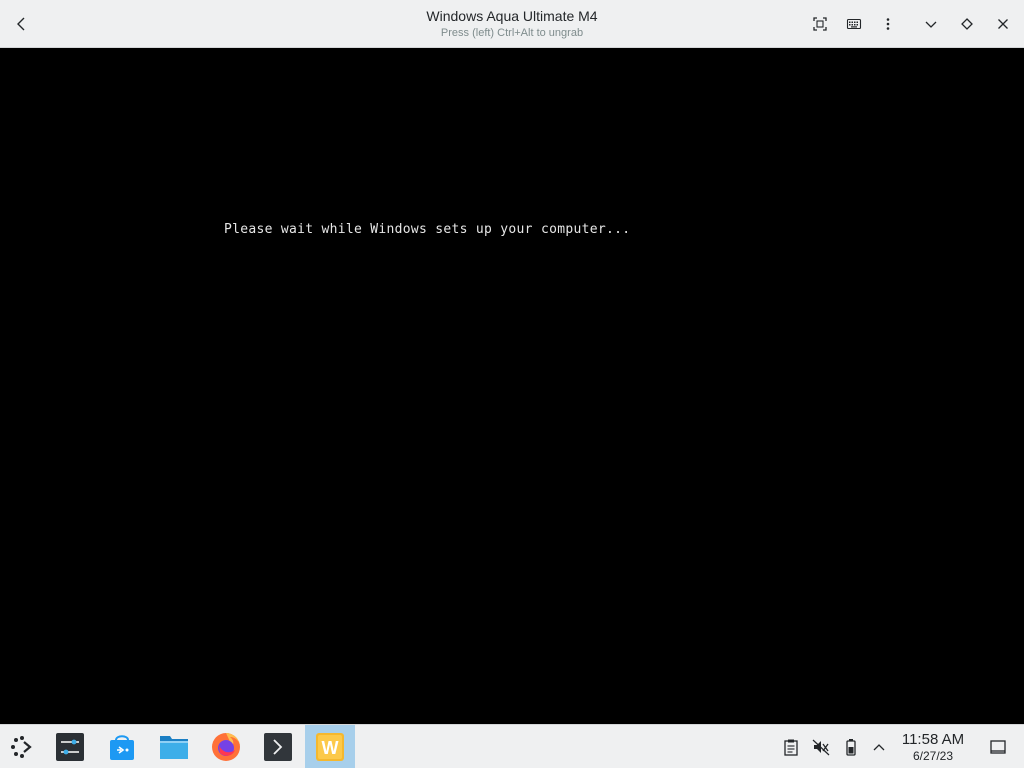 This screenshot has height=768, width=1024. I want to click on diamond-icon, so click(967, 24).